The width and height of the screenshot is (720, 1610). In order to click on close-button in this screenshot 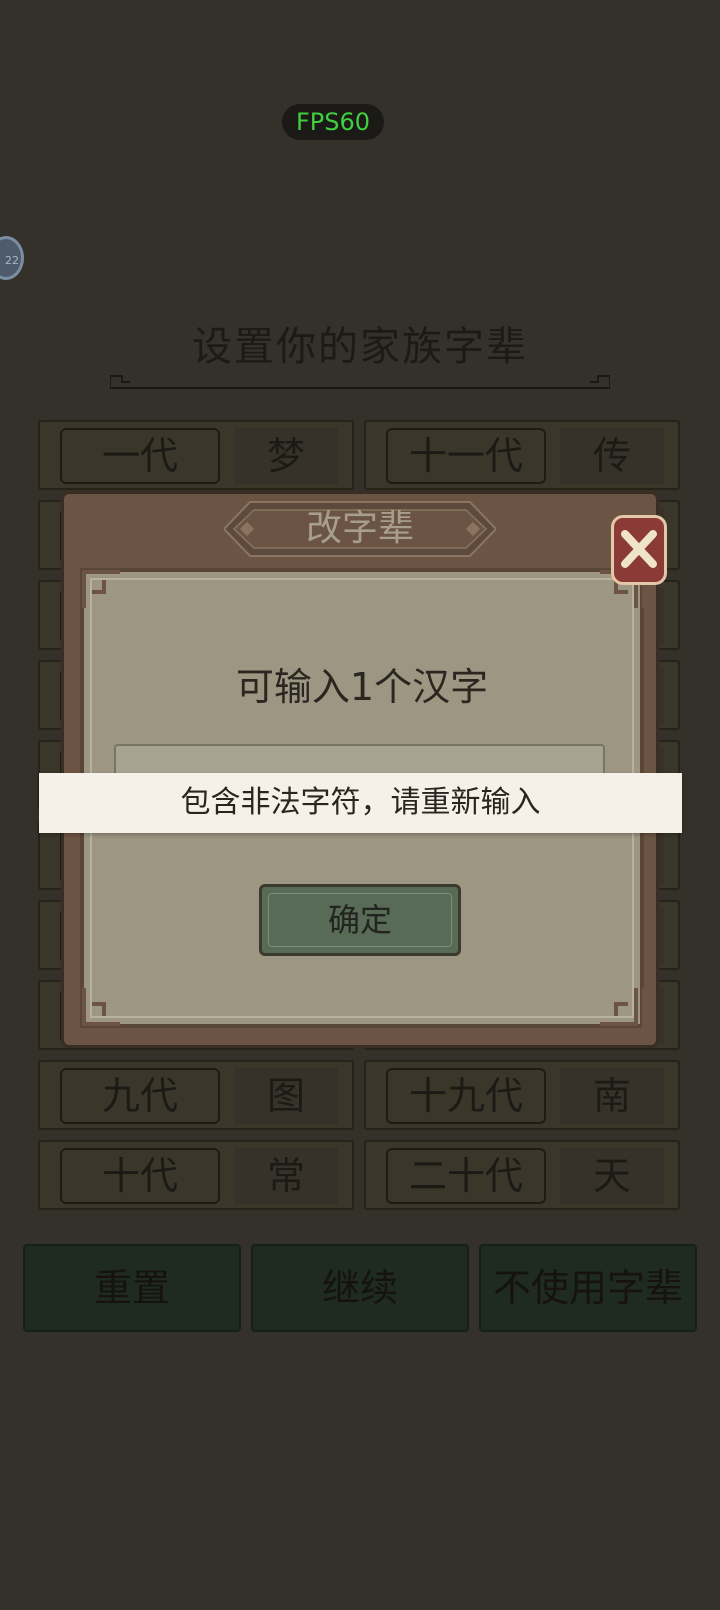, I will do `click(639, 550)`.